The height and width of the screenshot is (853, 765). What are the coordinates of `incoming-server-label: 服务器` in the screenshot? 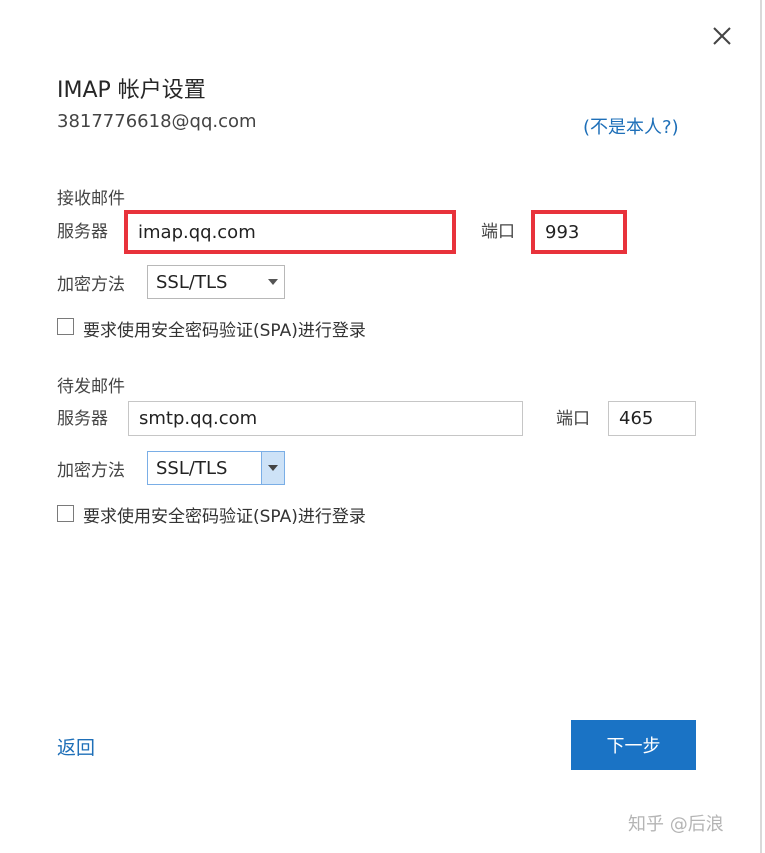 It's located at (82, 232).